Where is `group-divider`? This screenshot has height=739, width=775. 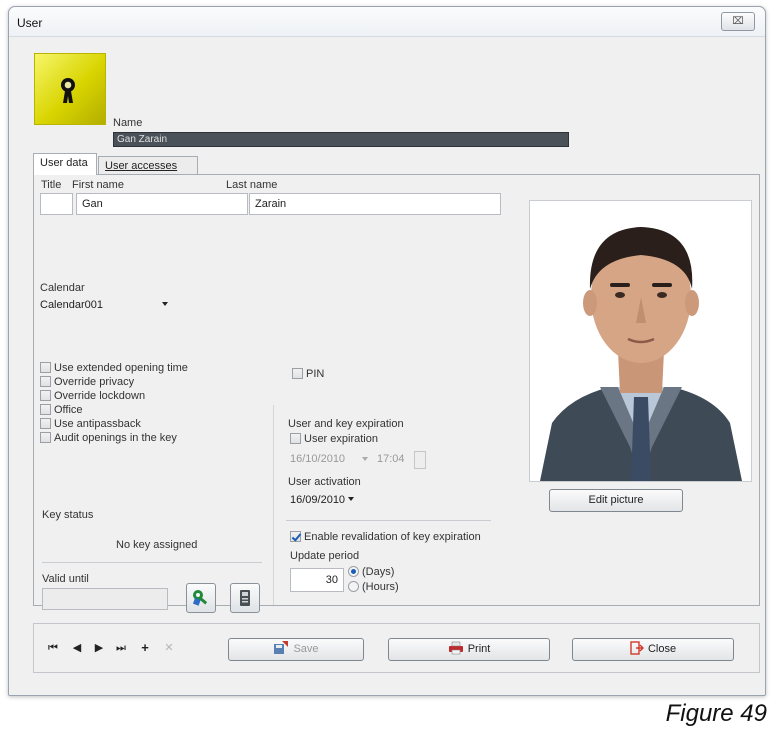 group-divider is located at coordinates (273, 505).